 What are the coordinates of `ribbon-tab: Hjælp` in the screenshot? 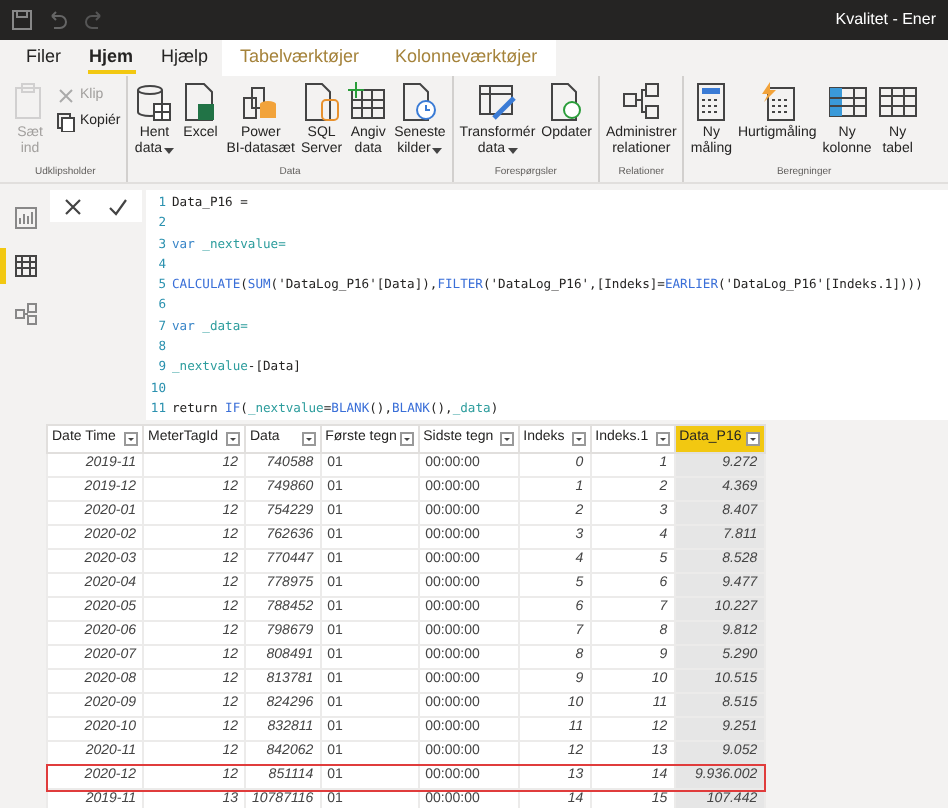 It's located at (185, 58).